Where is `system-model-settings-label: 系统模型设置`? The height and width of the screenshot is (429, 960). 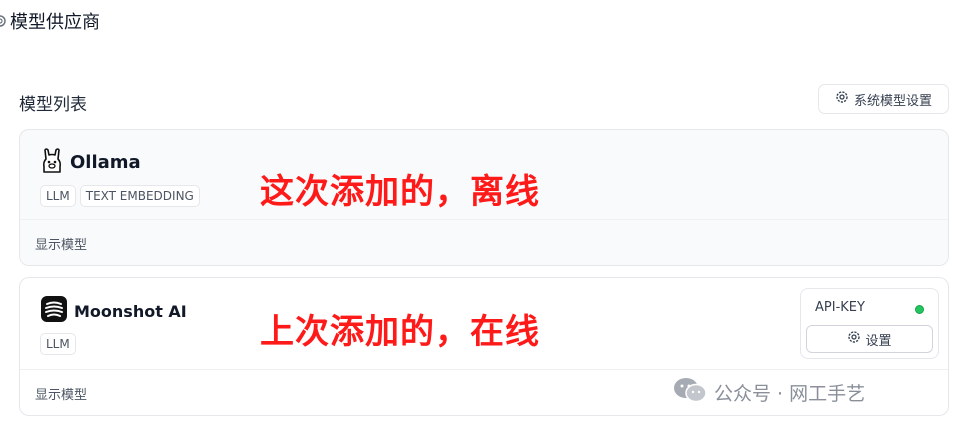
system-model-settings-label: 系统模型设置 is located at coordinates (892, 101).